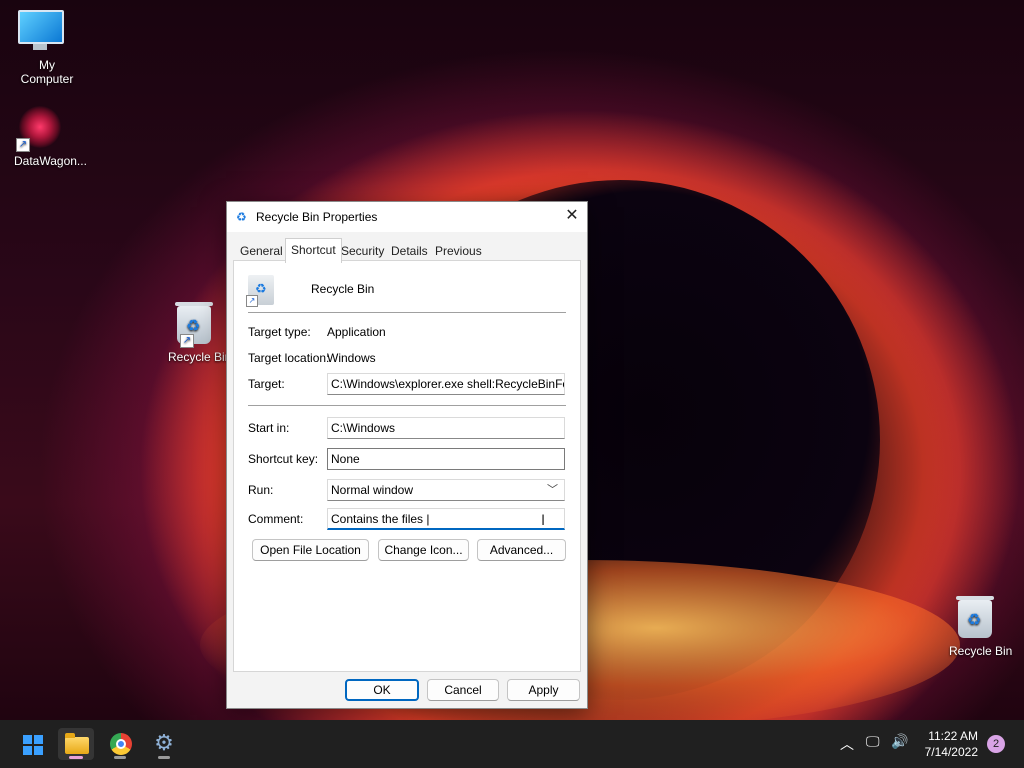 The image size is (1024, 768). Describe the element at coordinates (847, 744) in the screenshot. I see `chevron-up-icon: ︿` at that location.